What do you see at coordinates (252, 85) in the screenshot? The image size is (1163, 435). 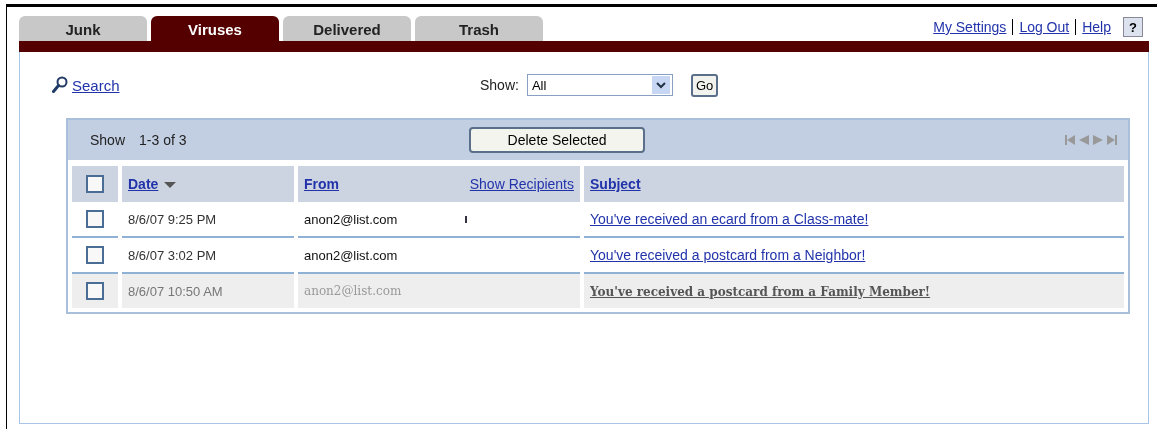 I see `search-link: Search` at bounding box center [252, 85].